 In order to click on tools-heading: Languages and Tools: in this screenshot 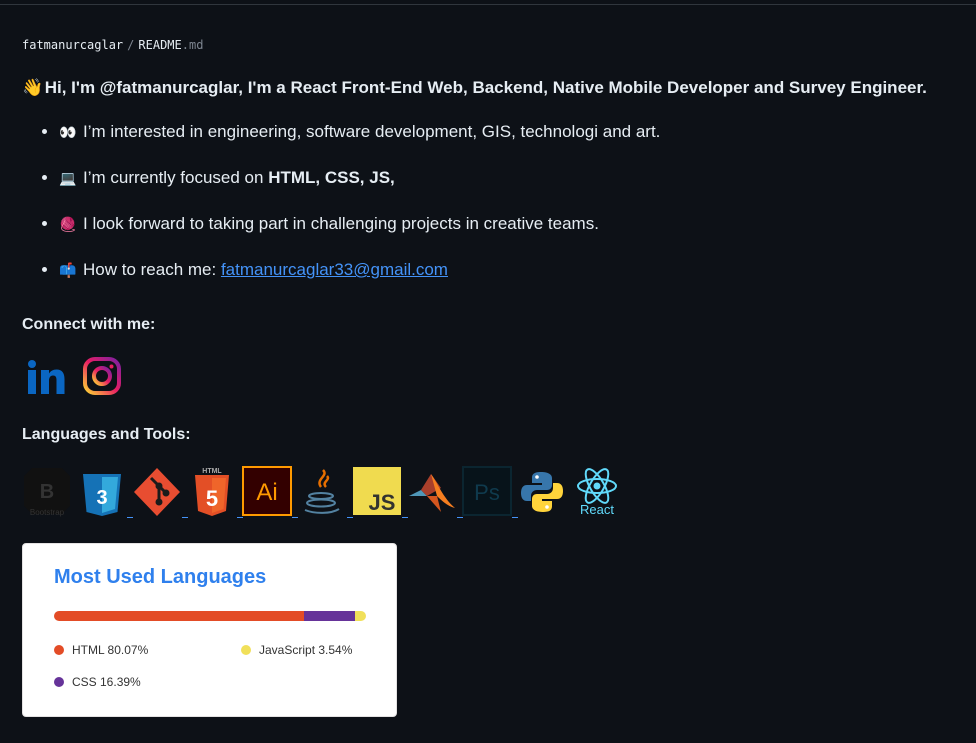, I will do `click(106, 434)`.